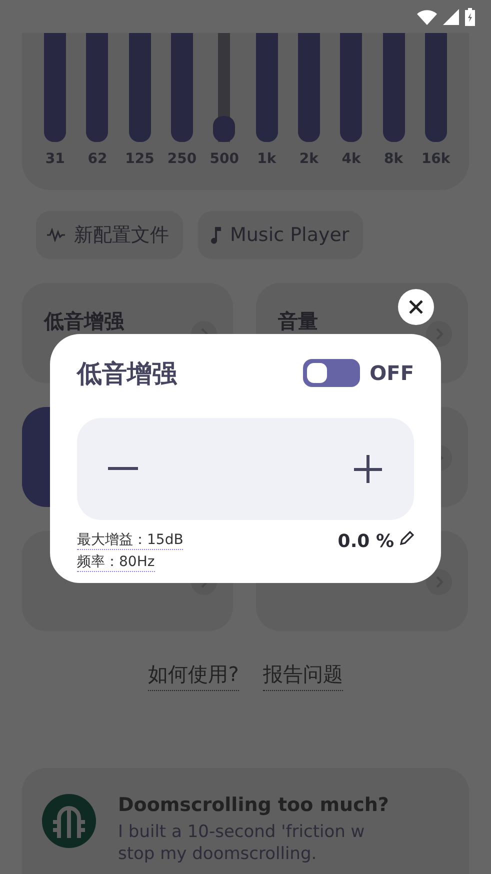 The height and width of the screenshot is (874, 491). Describe the element at coordinates (253, 805) in the screenshot. I see `promo-title: Doomscrolling too much?` at that location.